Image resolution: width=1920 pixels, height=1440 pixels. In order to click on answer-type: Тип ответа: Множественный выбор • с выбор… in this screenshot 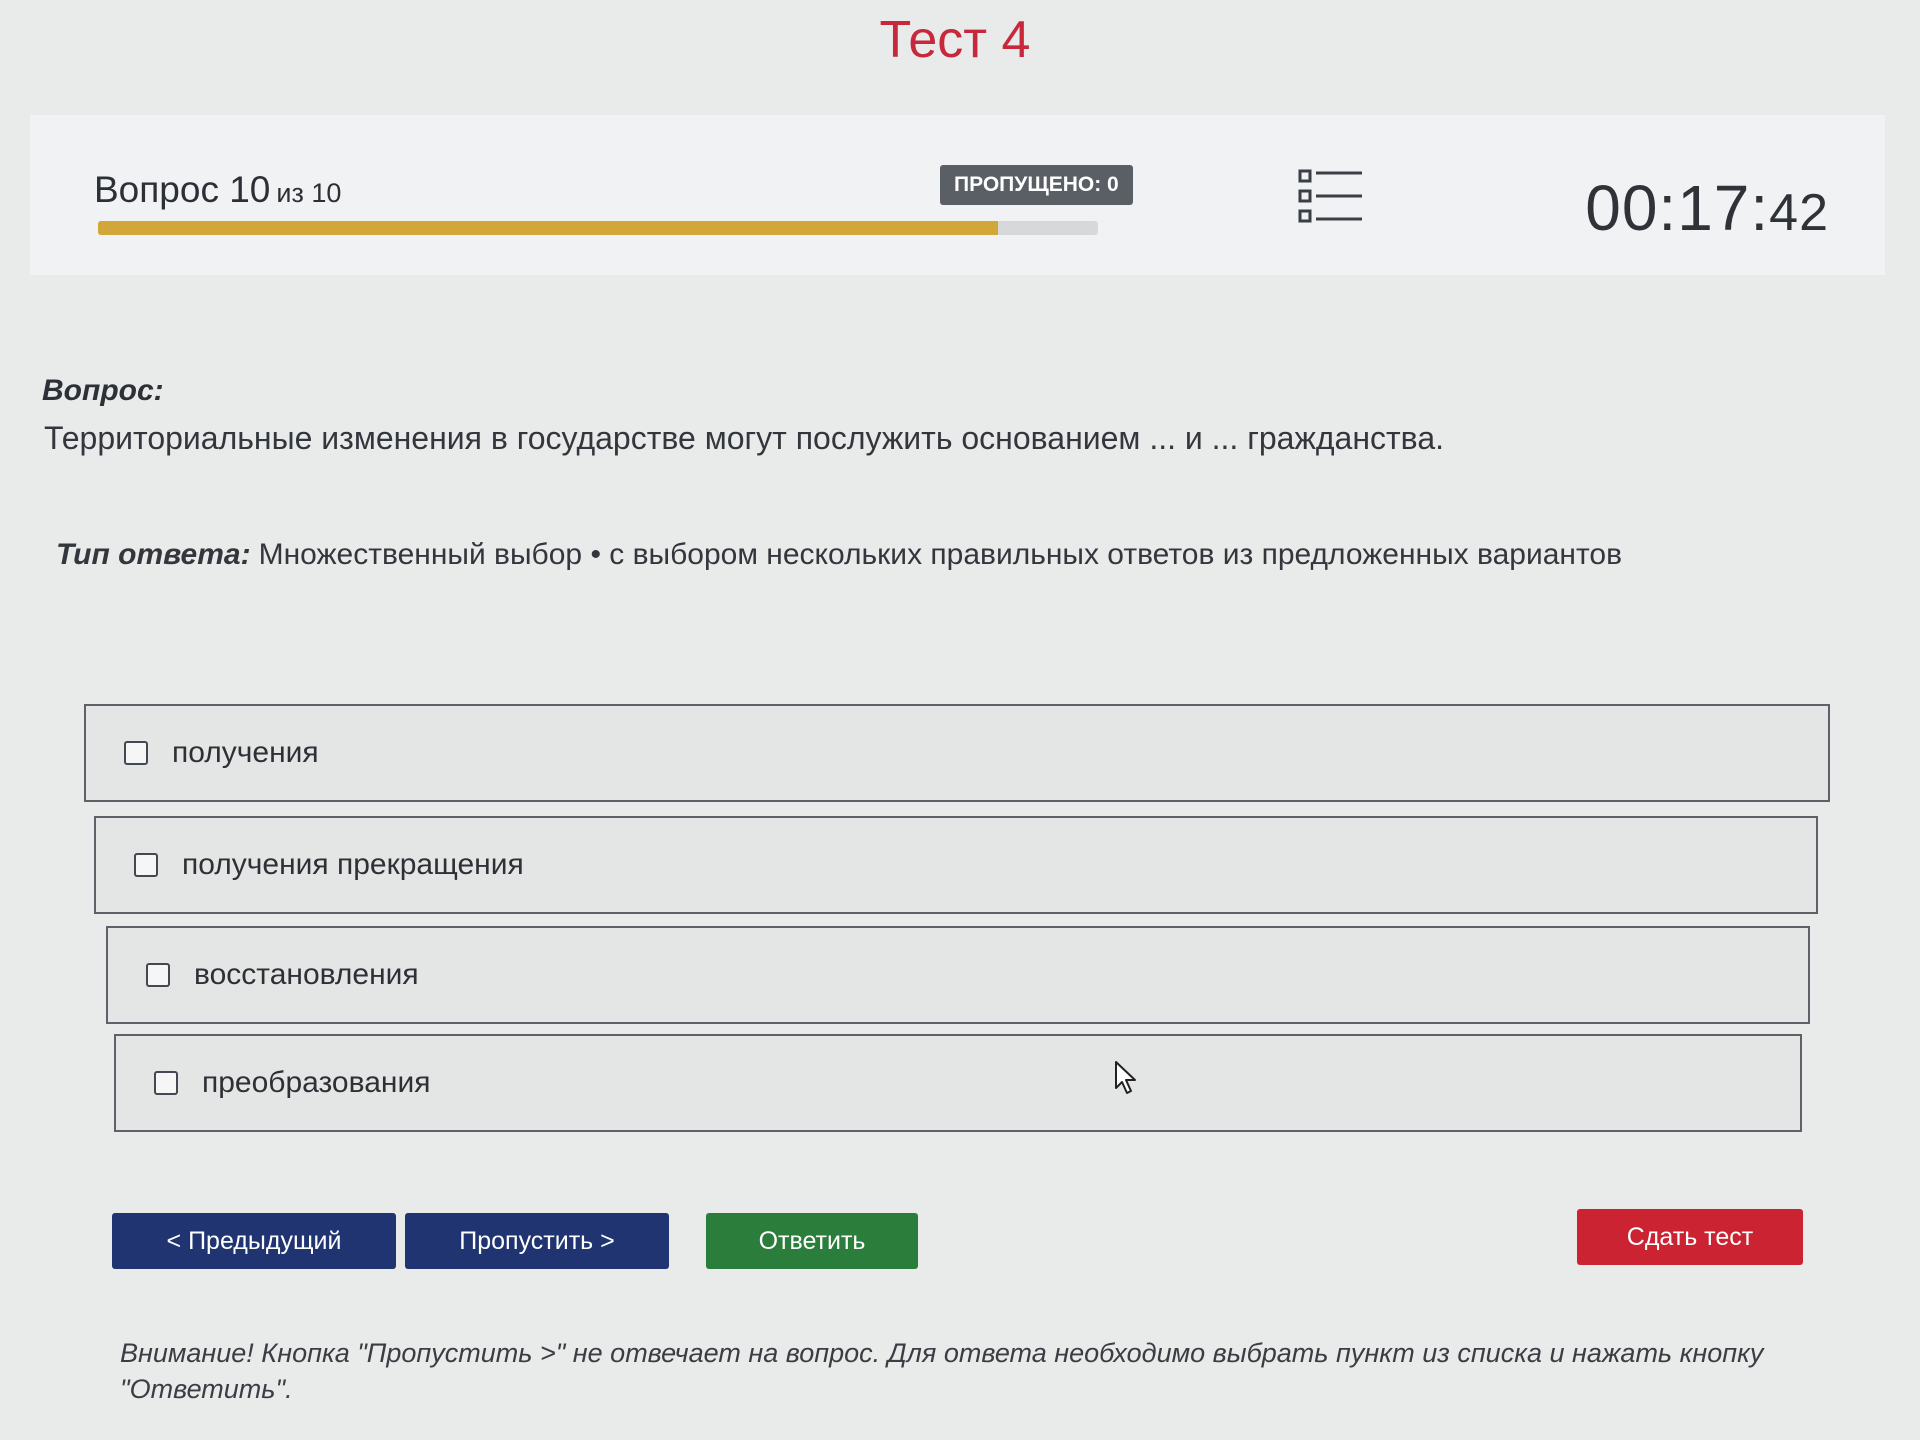, I will do `click(839, 555)`.